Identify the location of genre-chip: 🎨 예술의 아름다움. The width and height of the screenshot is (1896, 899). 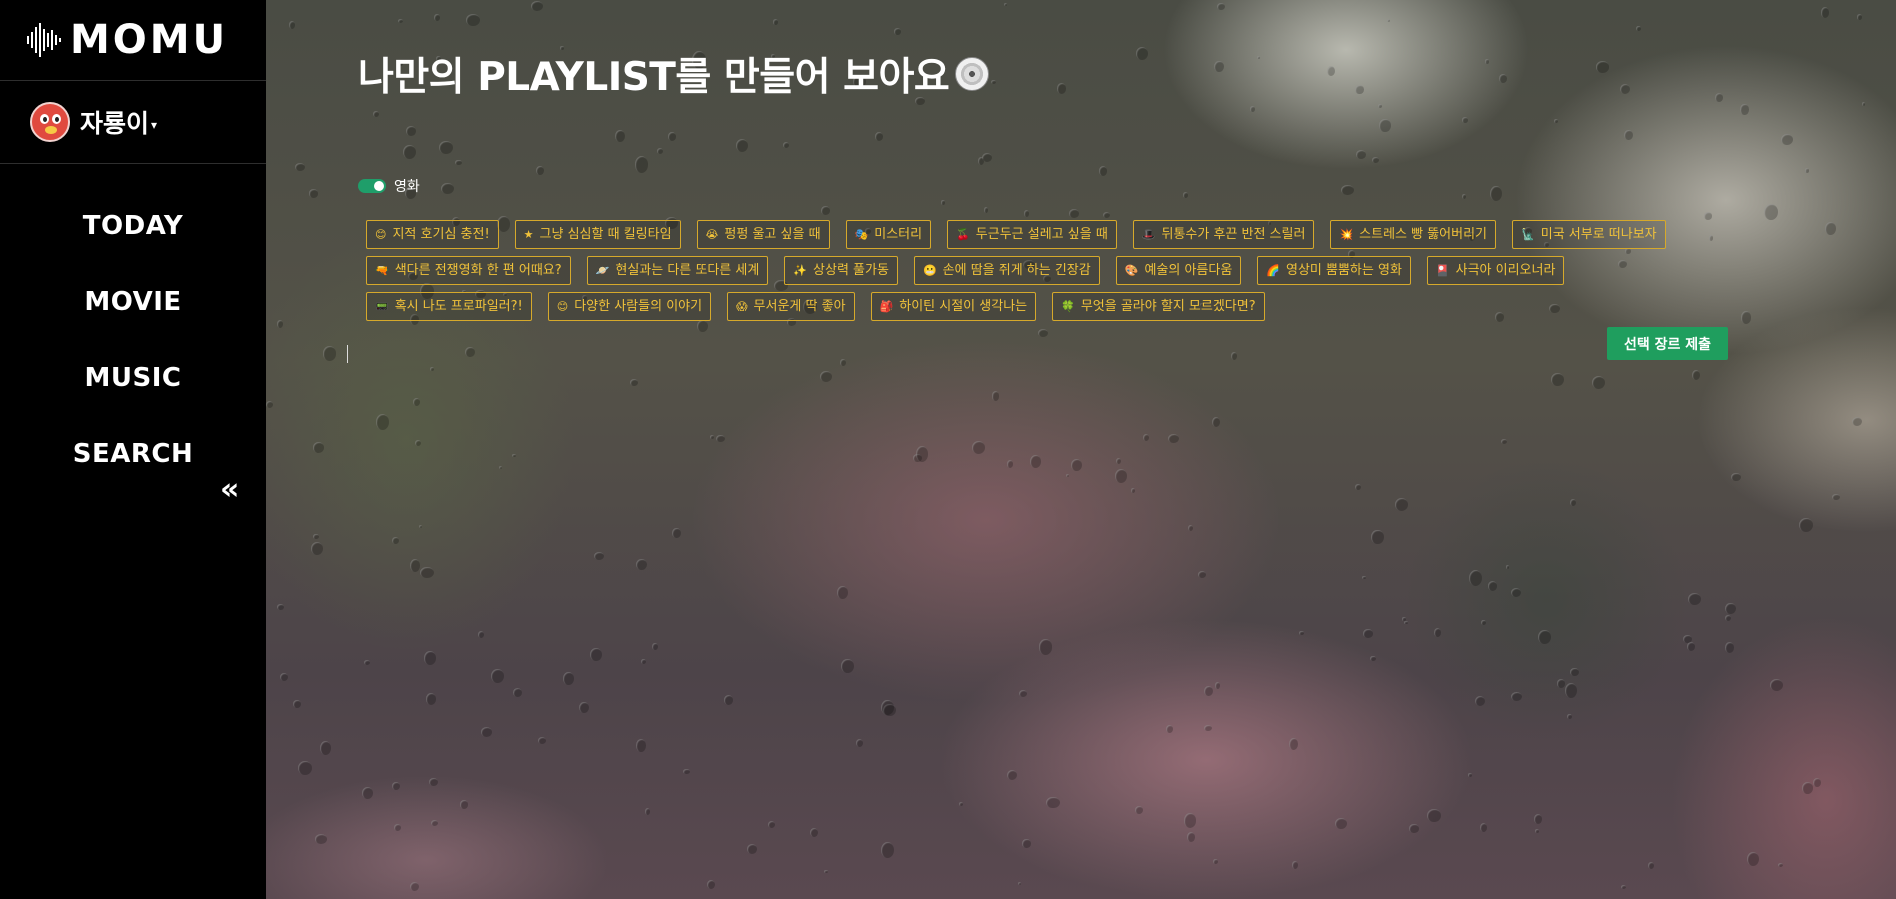
(1178, 270).